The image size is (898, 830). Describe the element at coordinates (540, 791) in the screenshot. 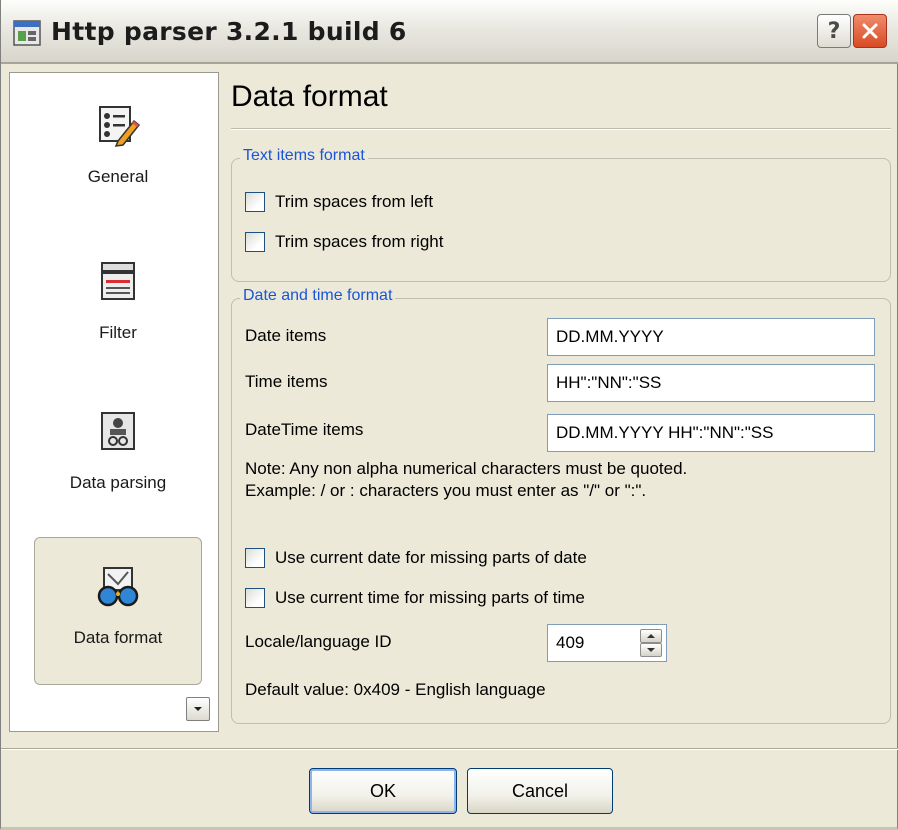

I see `cancel-button: Cancel` at that location.